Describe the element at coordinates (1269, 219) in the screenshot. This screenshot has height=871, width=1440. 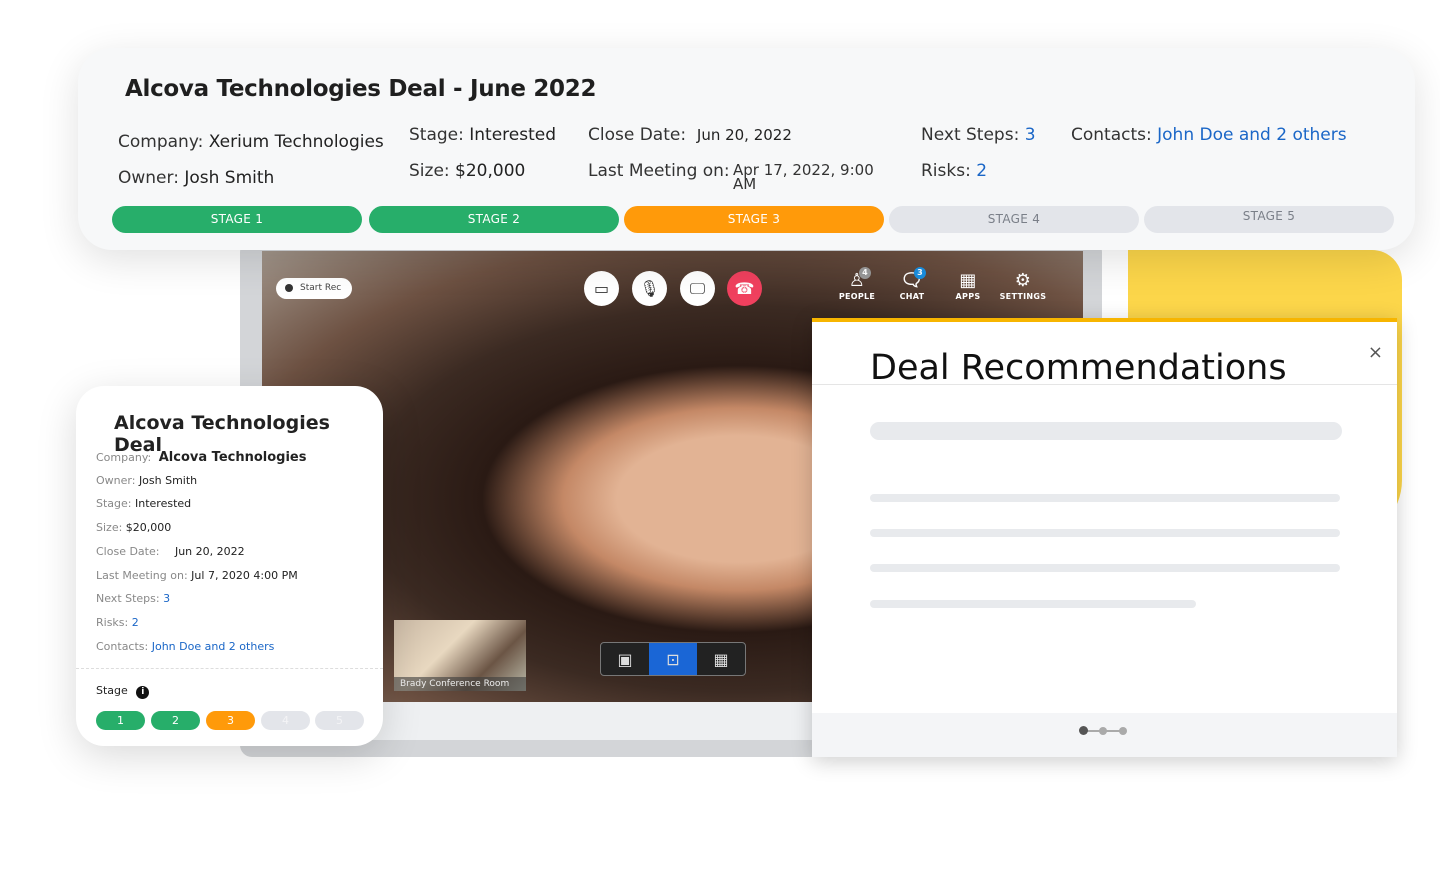
I see `stage-5-bar: STAGE 5` at that location.